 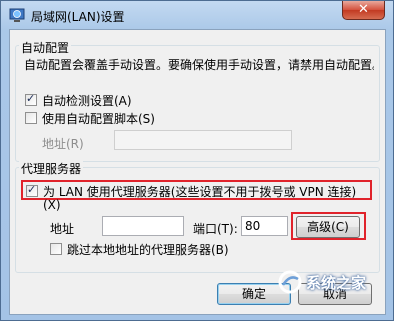 What do you see at coordinates (199, 65) in the screenshot?
I see `auto-config-description: 自动配置会覆盖手动设置。要确保使用手动设置，请禁用自动配置。` at bounding box center [199, 65].